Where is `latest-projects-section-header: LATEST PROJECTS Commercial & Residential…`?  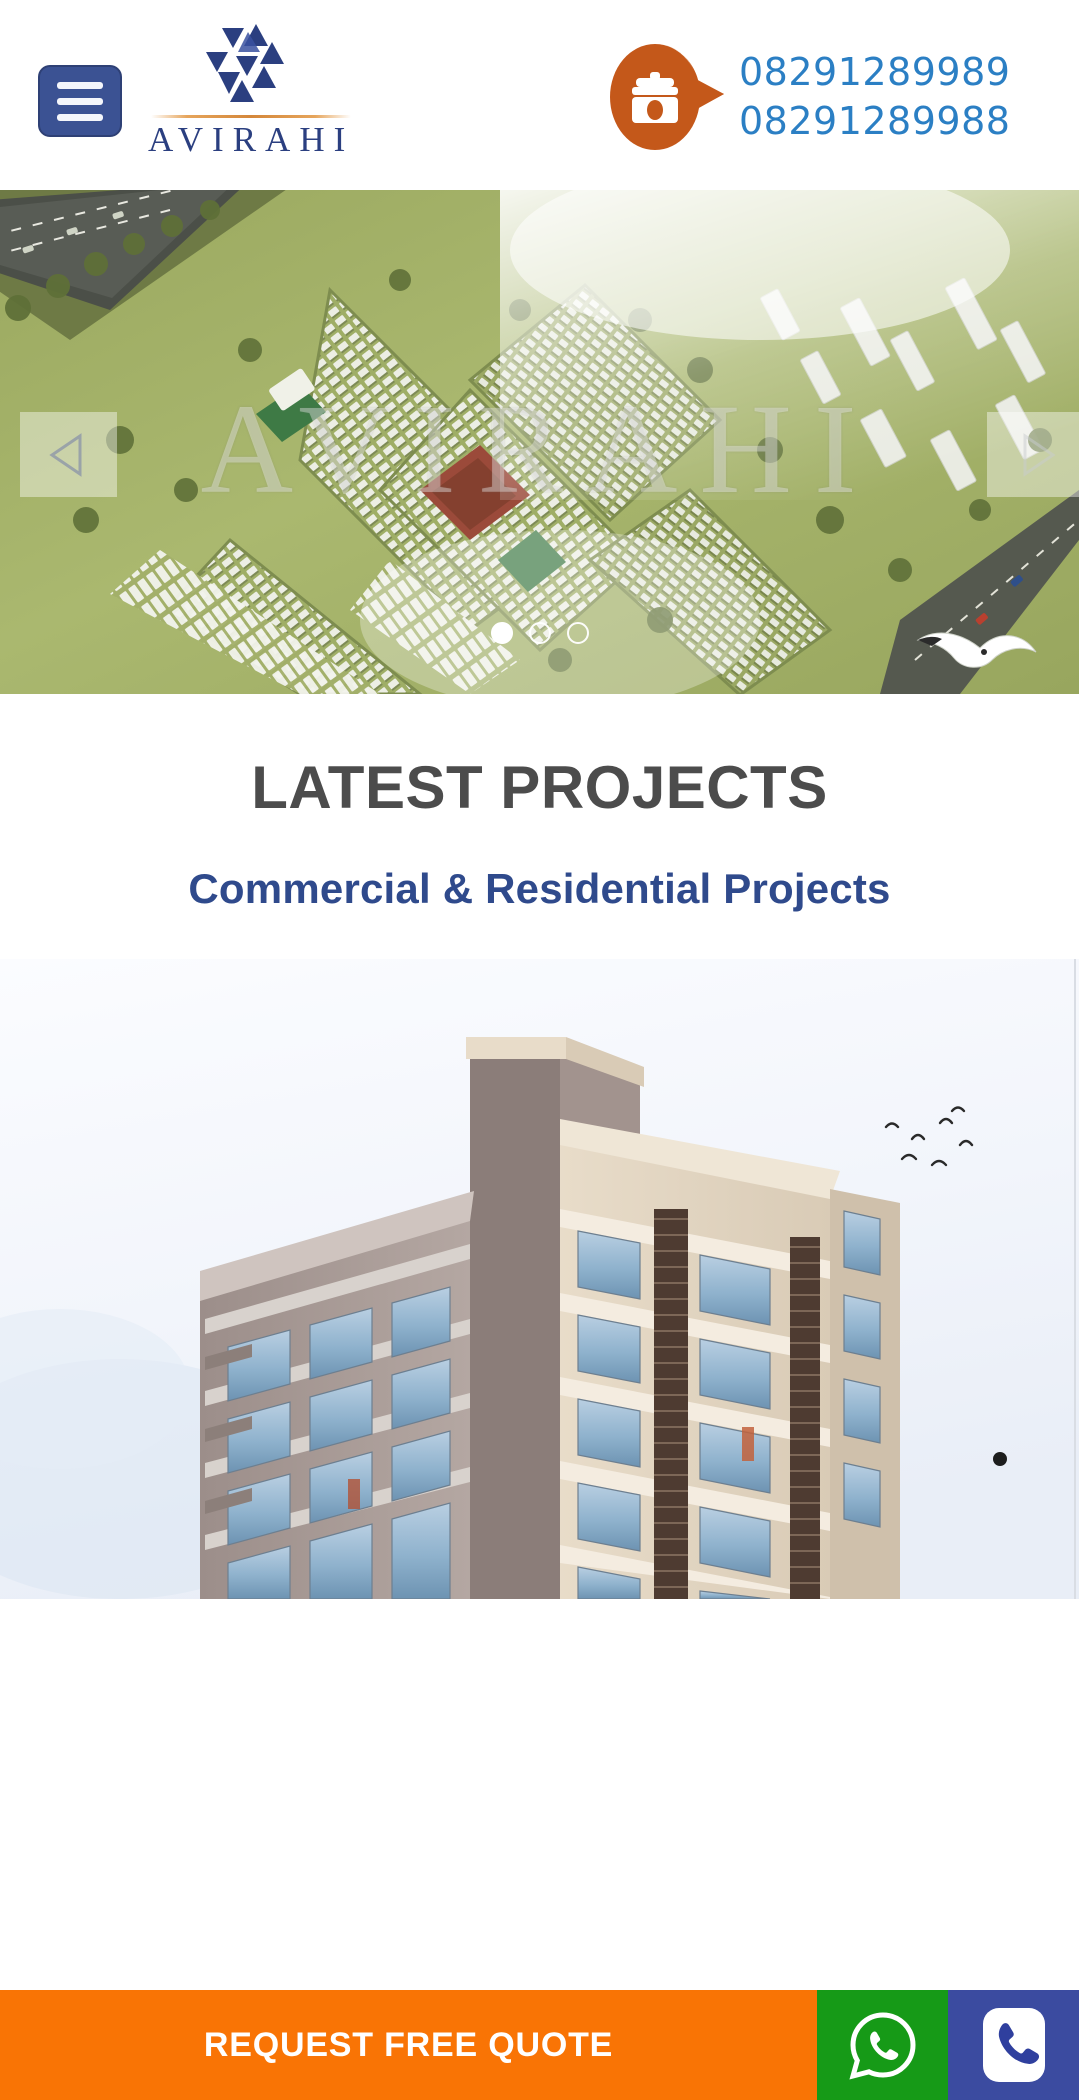 latest-projects-section-header: LATEST PROJECTS Commercial & Residential… is located at coordinates (539, 803).